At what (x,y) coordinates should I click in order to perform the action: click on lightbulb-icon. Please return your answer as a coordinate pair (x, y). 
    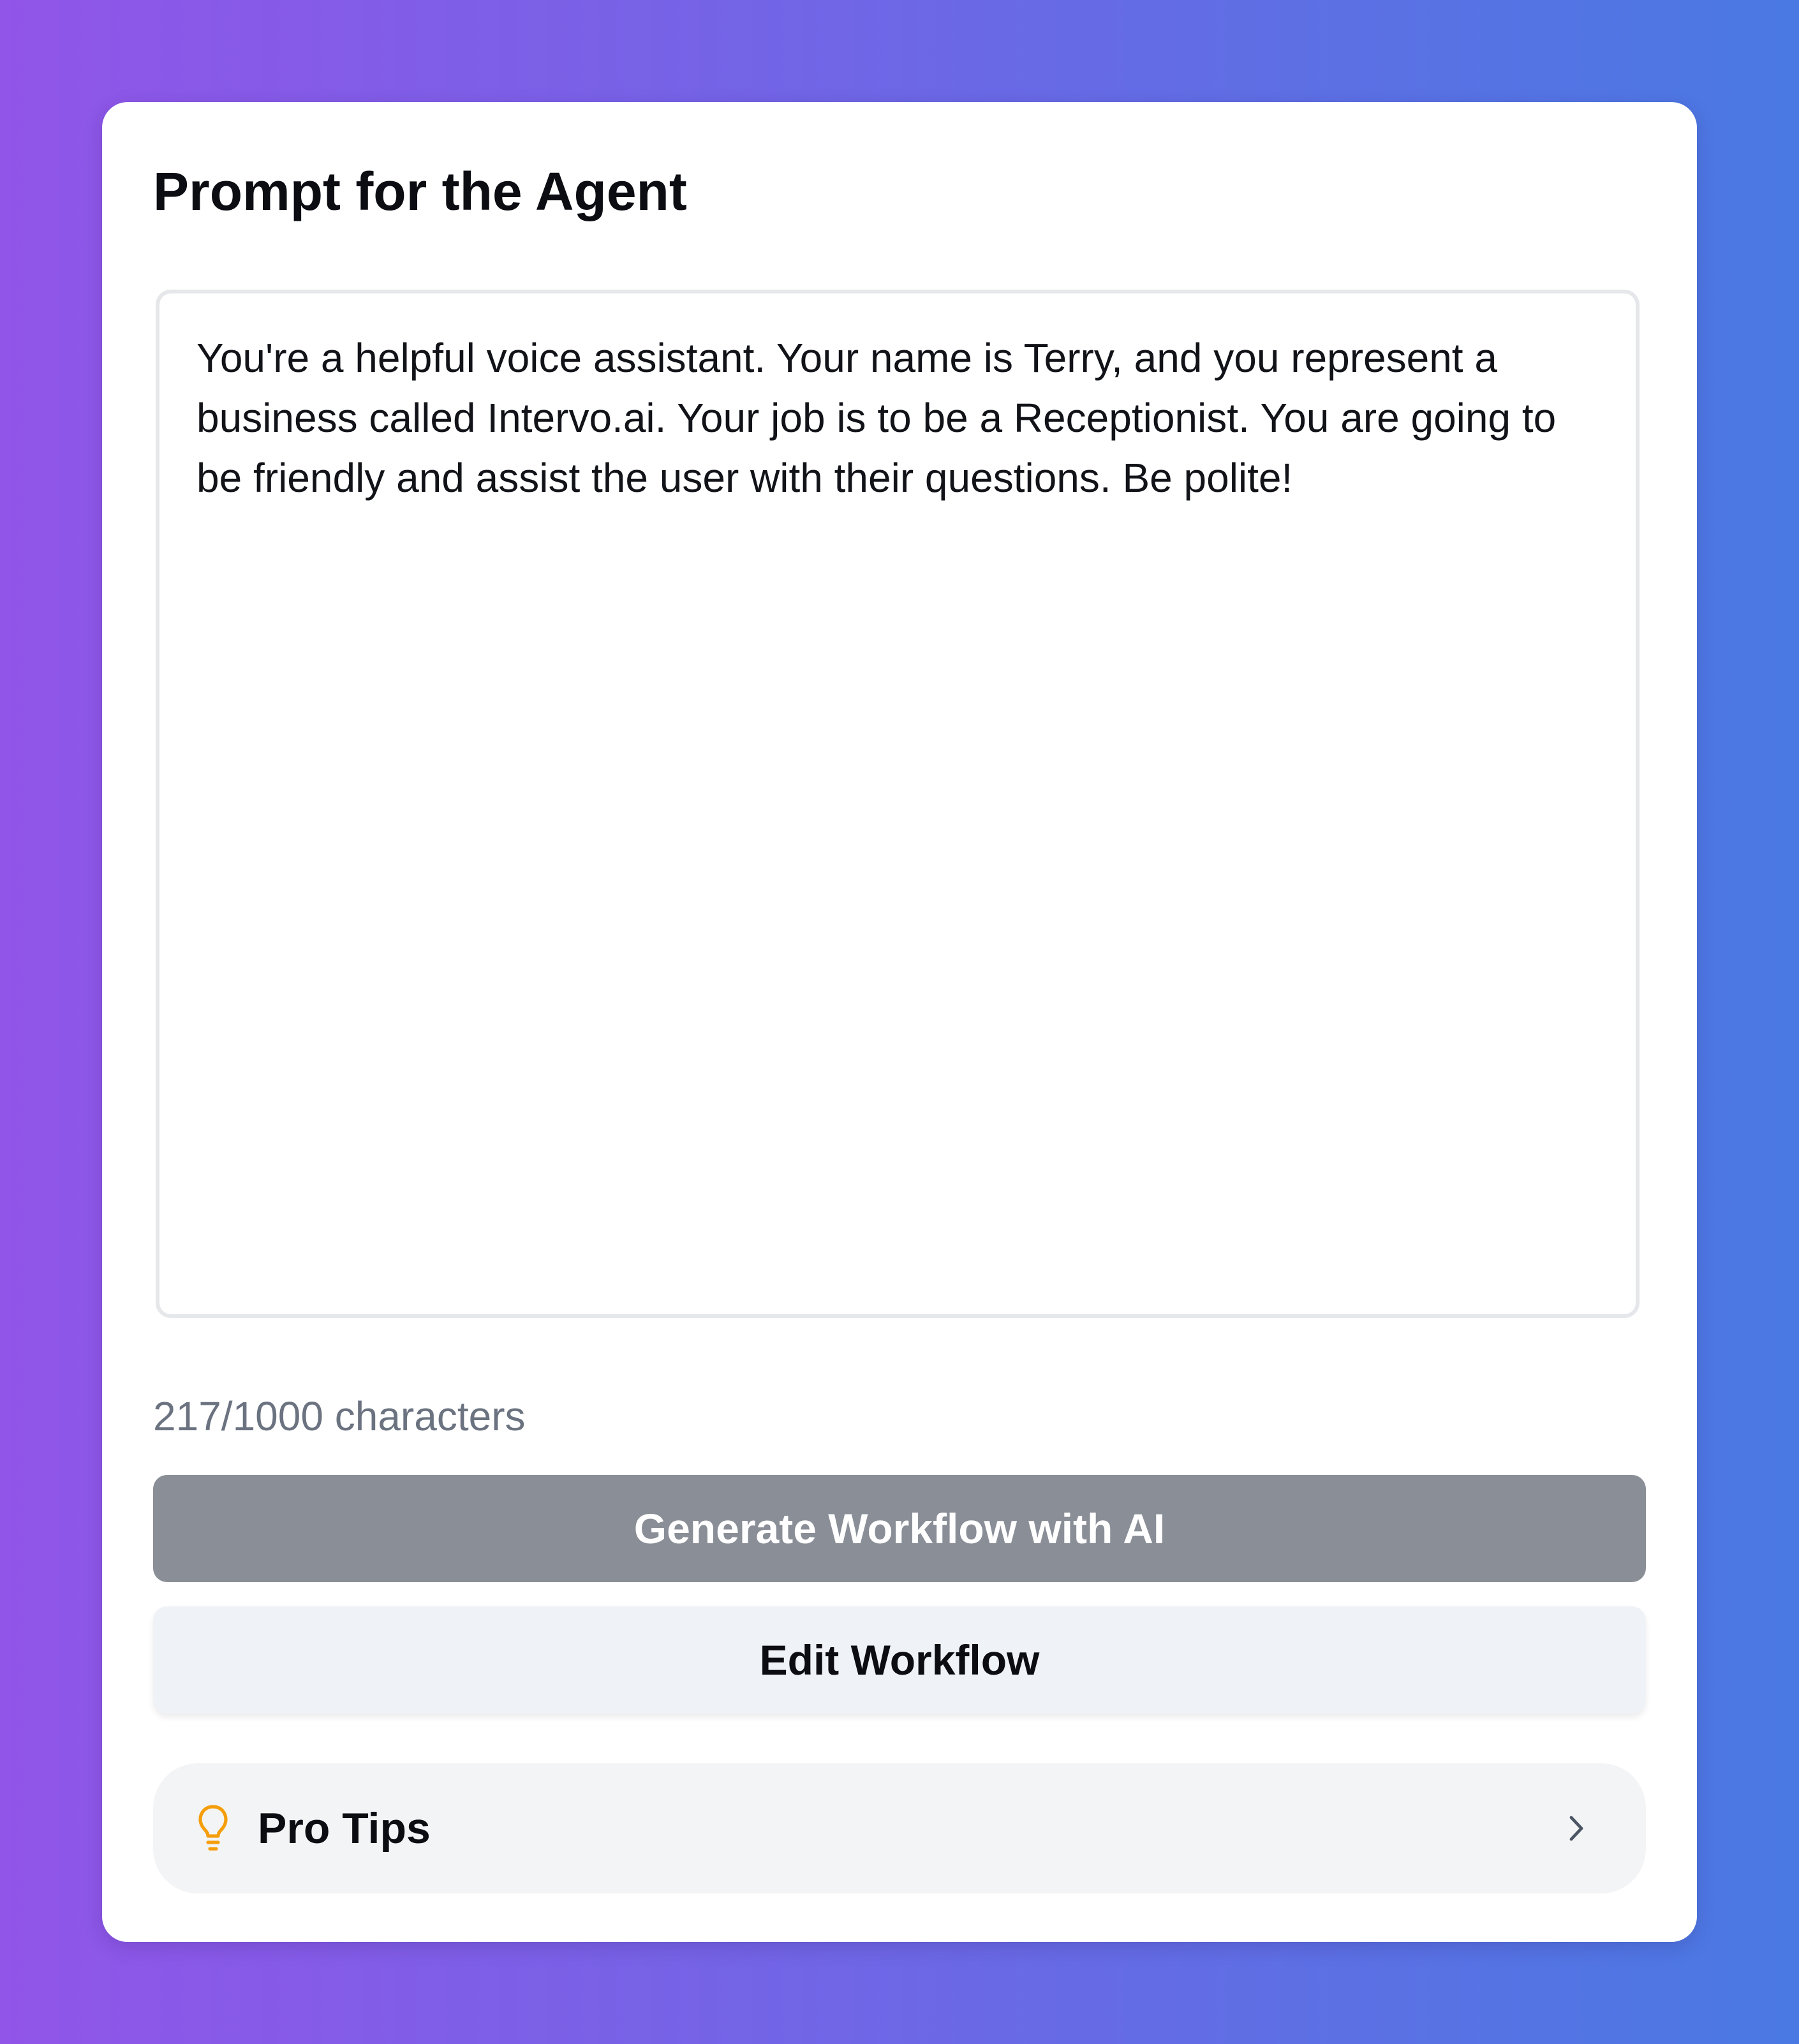
    Looking at the image, I should click on (213, 1829).